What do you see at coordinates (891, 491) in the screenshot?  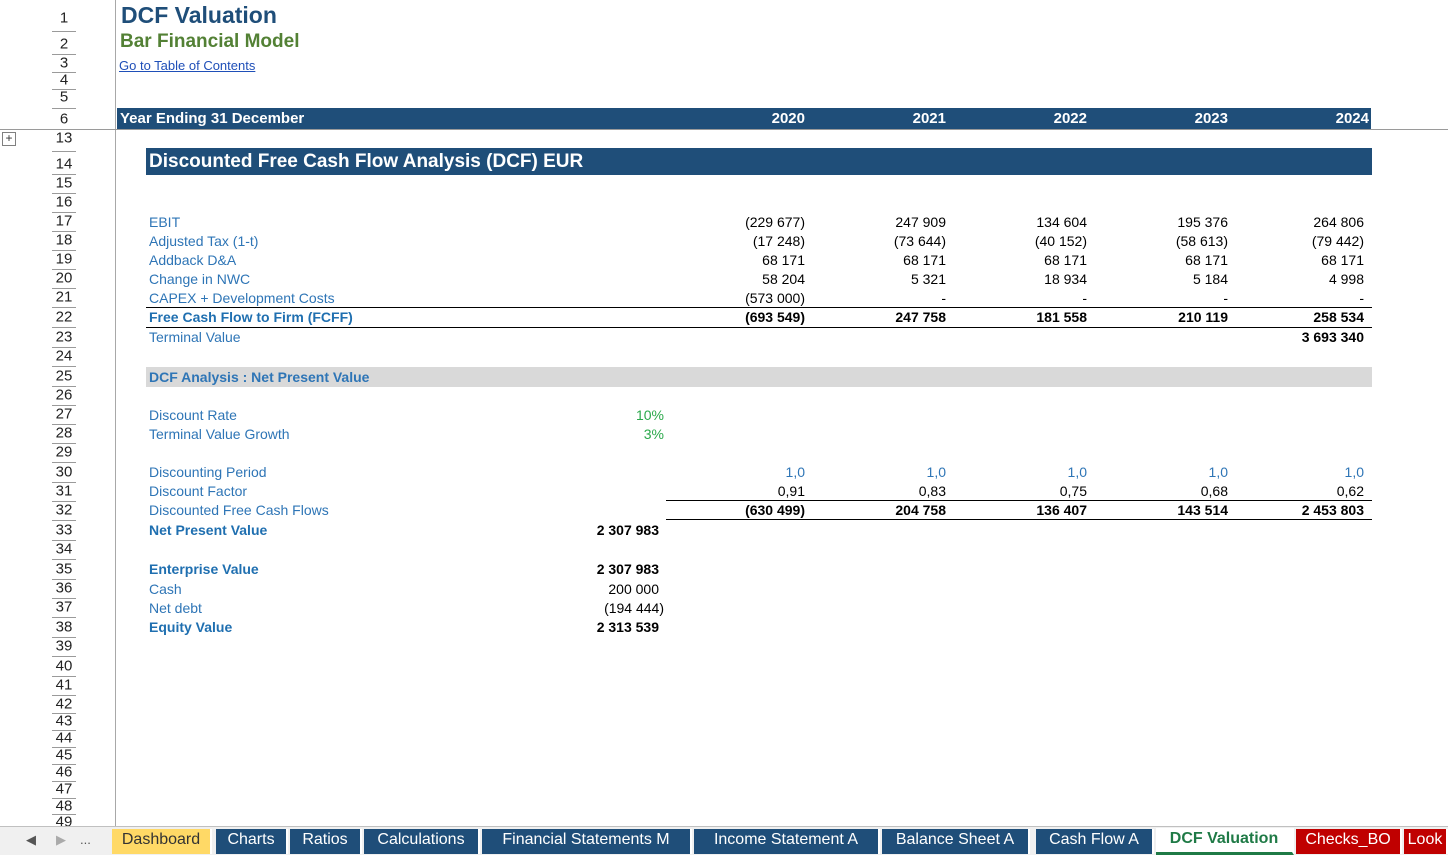 I see `discount-factor-cell: 0,83` at bounding box center [891, 491].